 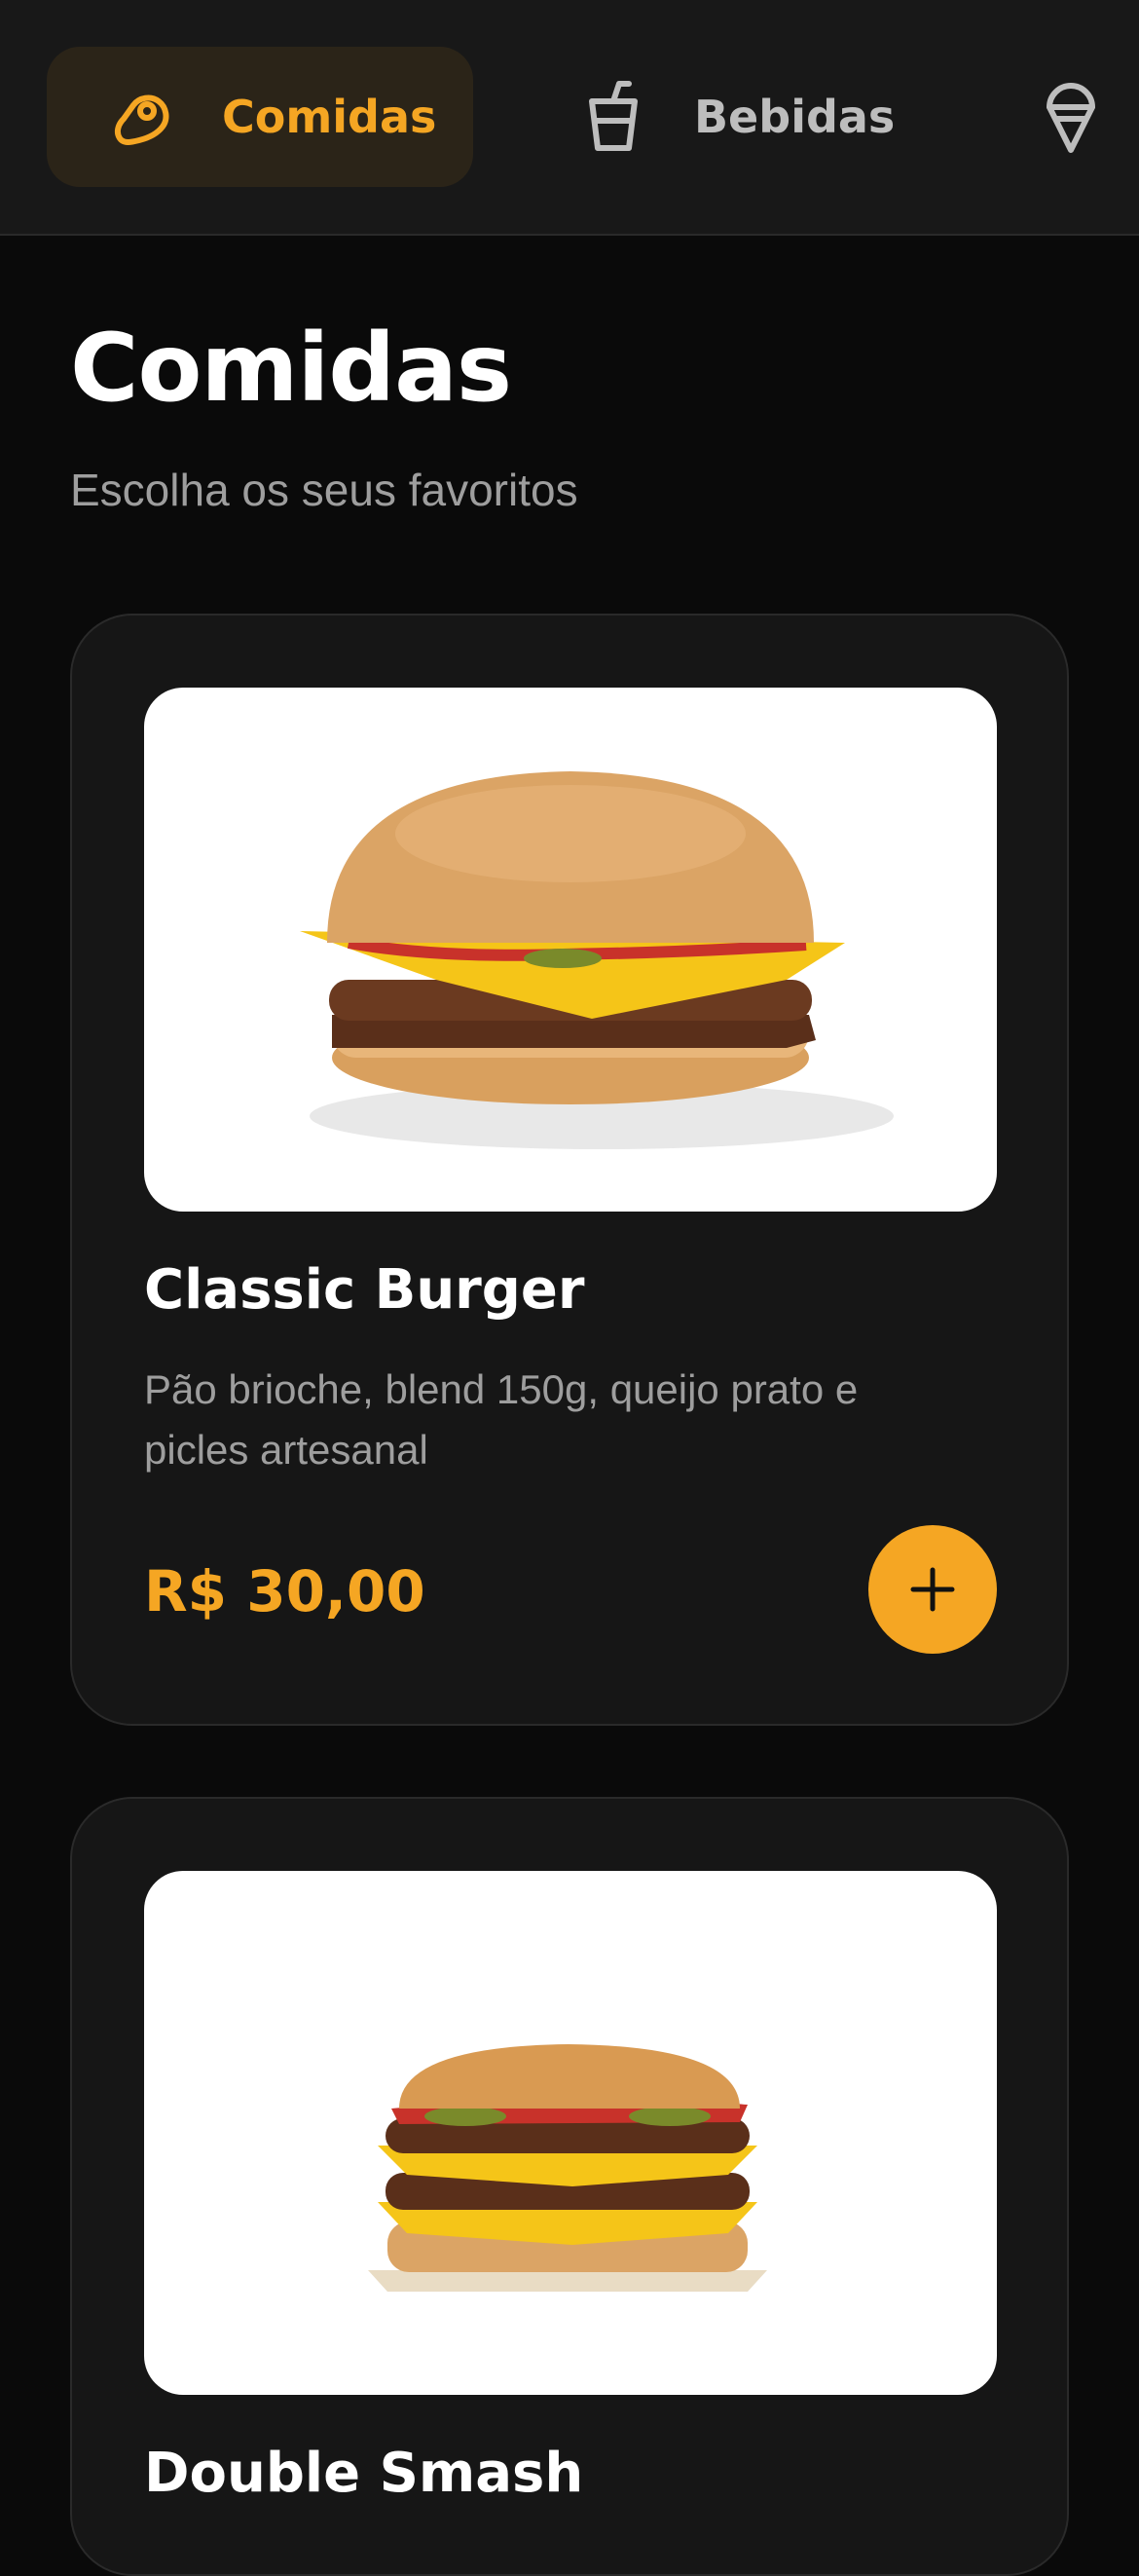 I want to click on item-name: Double Smash, so click(x=364, y=2473).